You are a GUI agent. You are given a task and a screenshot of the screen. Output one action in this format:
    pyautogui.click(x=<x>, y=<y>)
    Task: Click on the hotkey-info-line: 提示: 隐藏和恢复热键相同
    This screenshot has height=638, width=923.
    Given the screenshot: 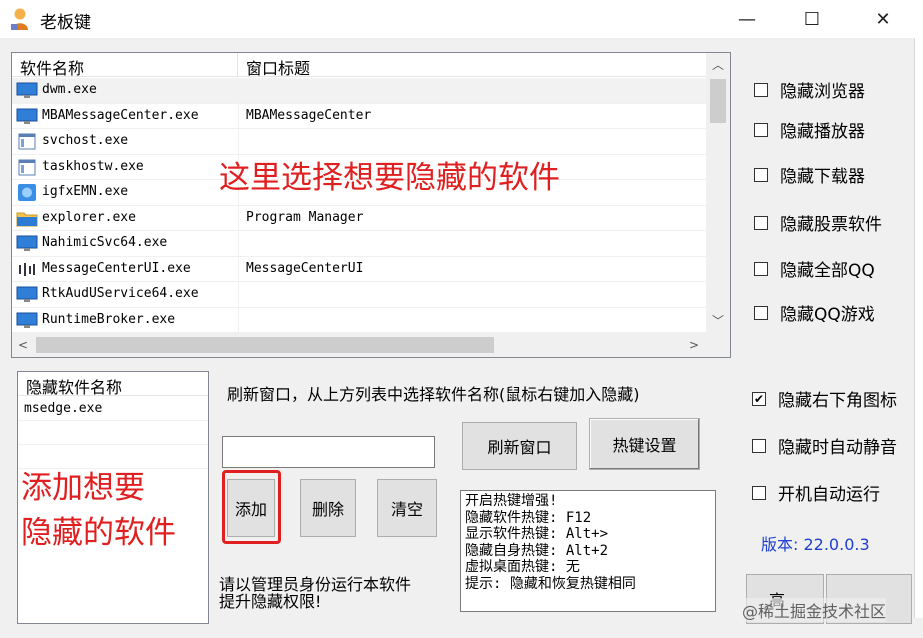 What is the action you would take?
    pyautogui.click(x=550, y=583)
    